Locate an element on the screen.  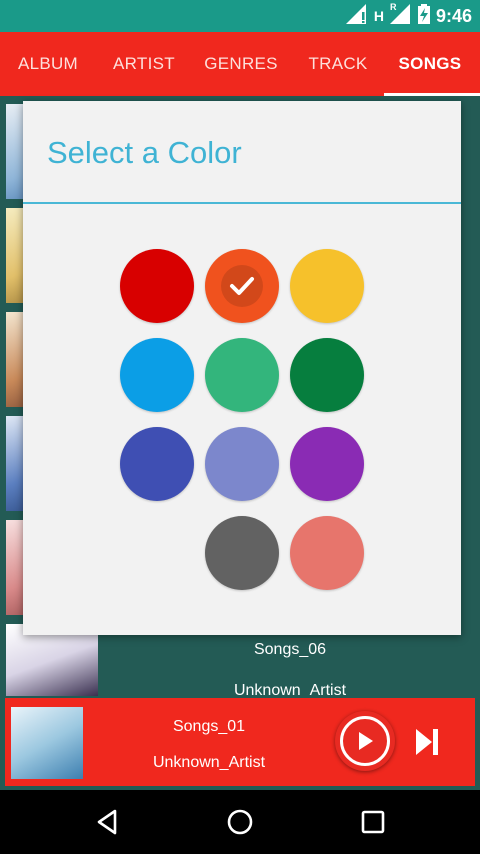
navigation-bar is located at coordinates (240, 822).